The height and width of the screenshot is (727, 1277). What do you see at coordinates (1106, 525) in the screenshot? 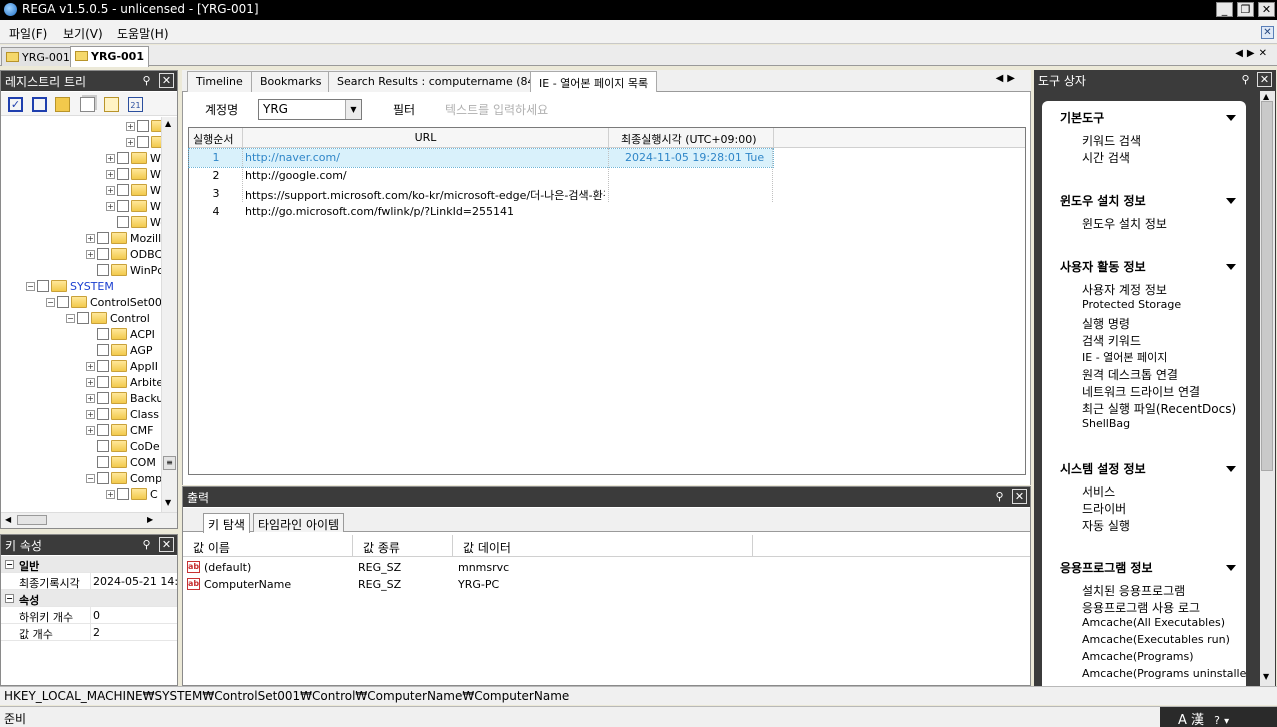
I see `toolbox-item: 자동 실행` at bounding box center [1106, 525].